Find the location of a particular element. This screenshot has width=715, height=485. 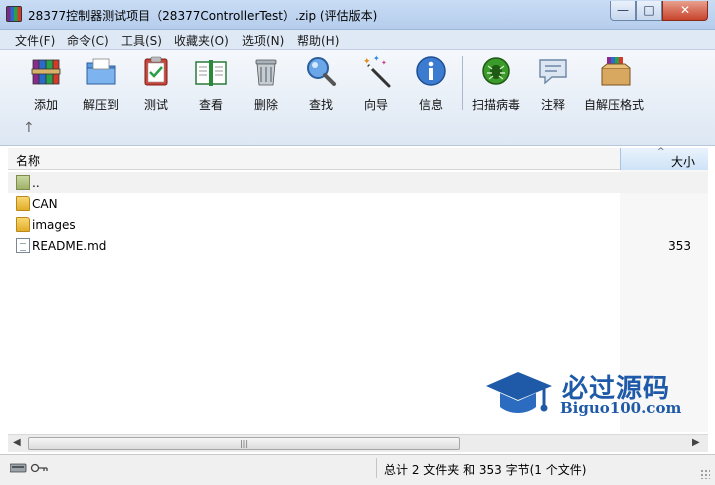

wizard-wand-icon: ✦ ✦ ✦ is located at coordinates (377, 71).